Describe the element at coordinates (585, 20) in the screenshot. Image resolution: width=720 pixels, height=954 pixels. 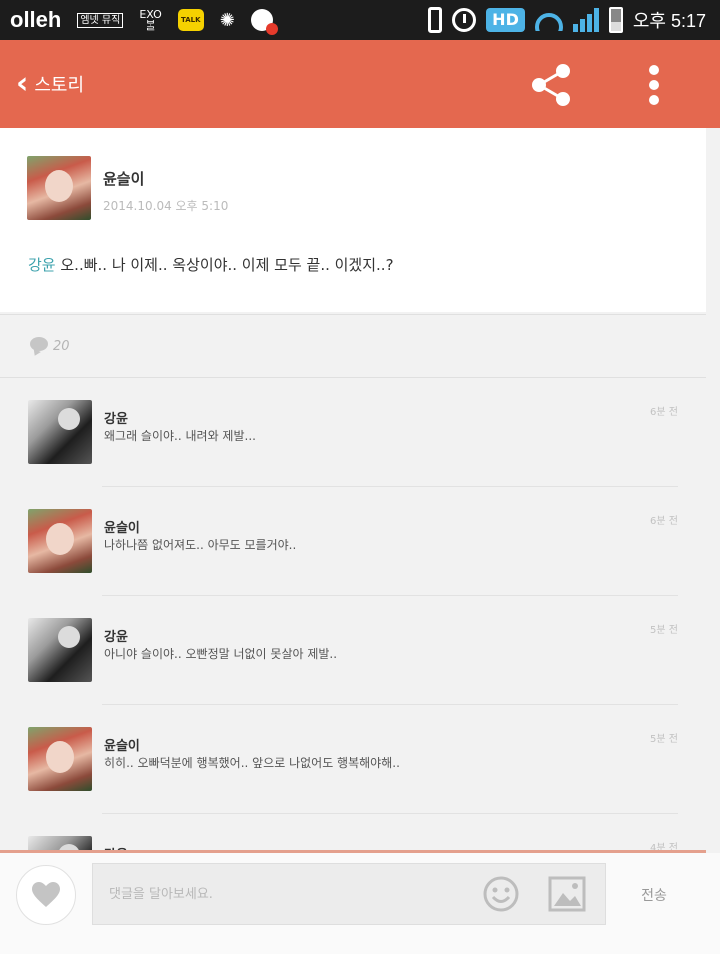
I see `signal-icon` at that location.